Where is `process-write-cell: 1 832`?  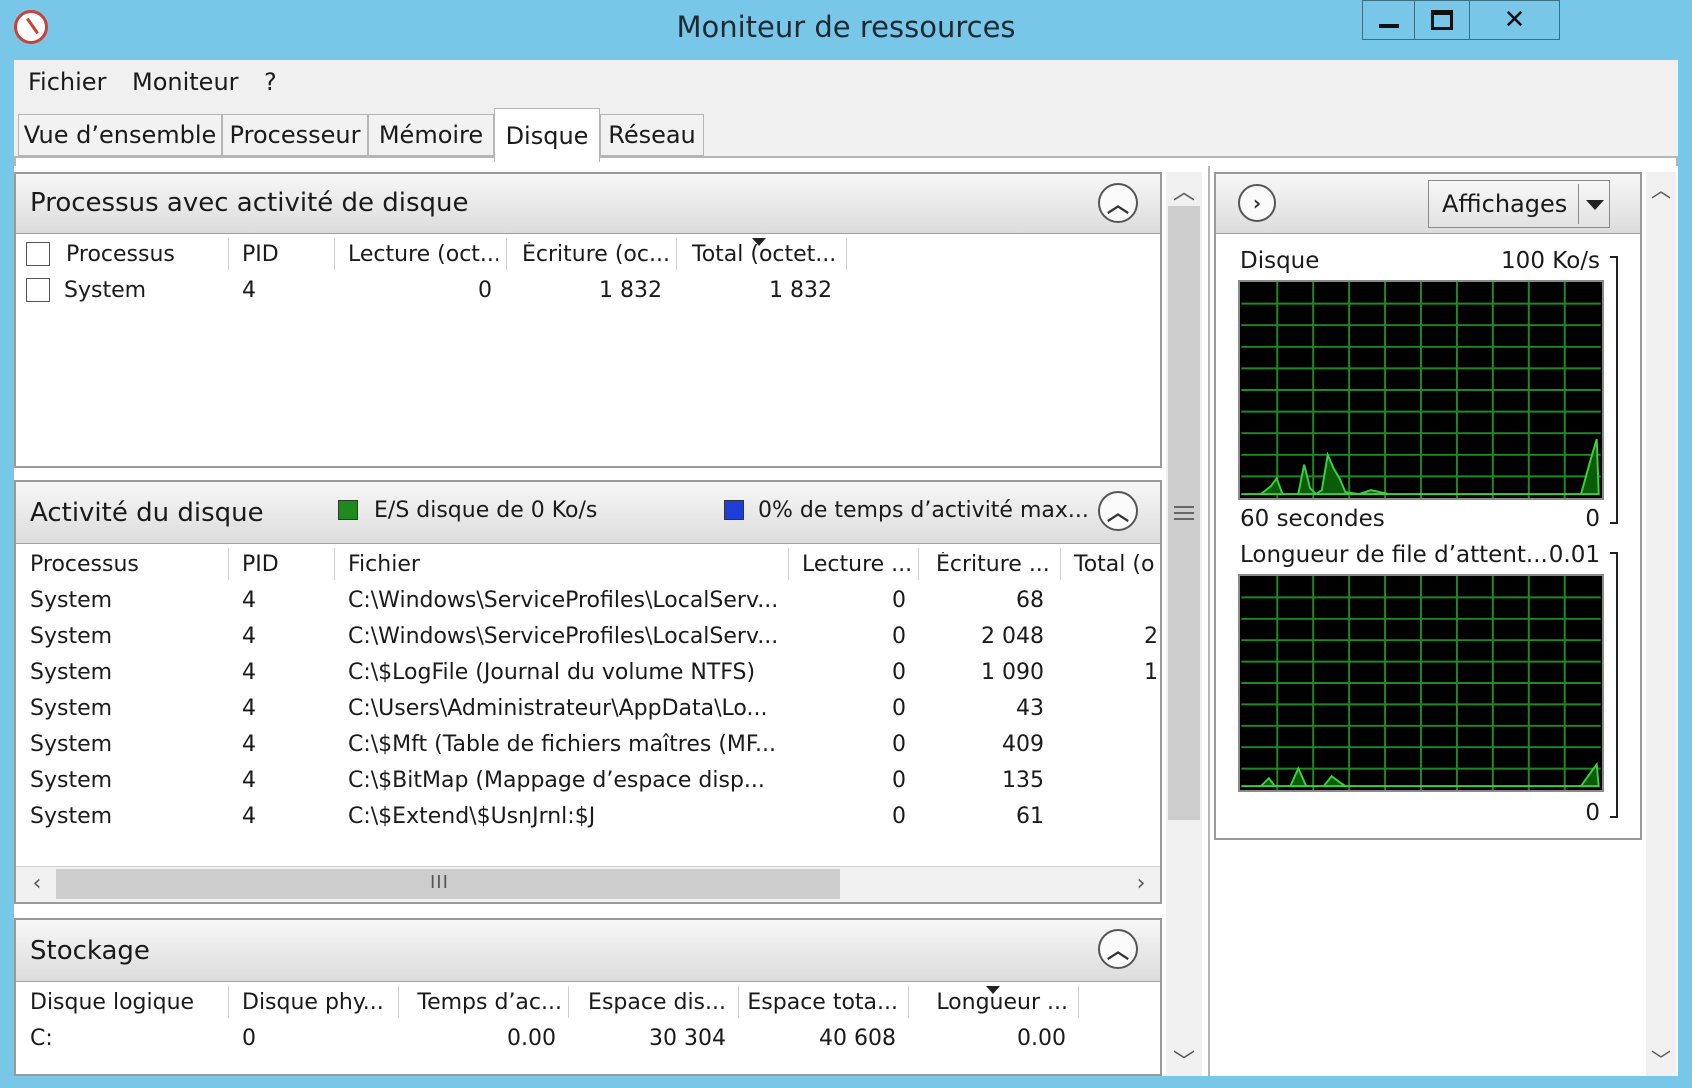
process-write-cell: 1 832 is located at coordinates (630, 290).